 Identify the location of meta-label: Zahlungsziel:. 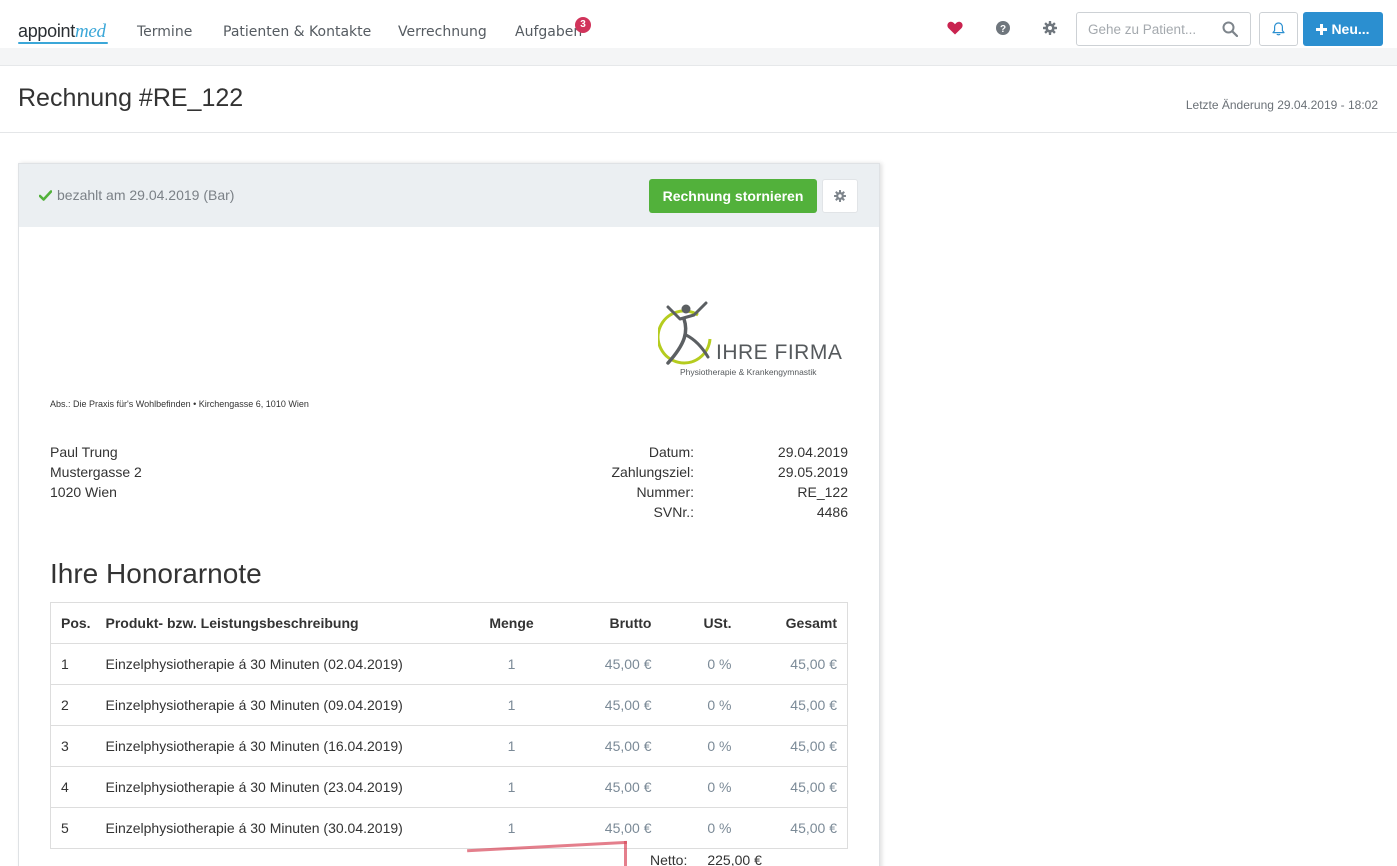
(653, 472).